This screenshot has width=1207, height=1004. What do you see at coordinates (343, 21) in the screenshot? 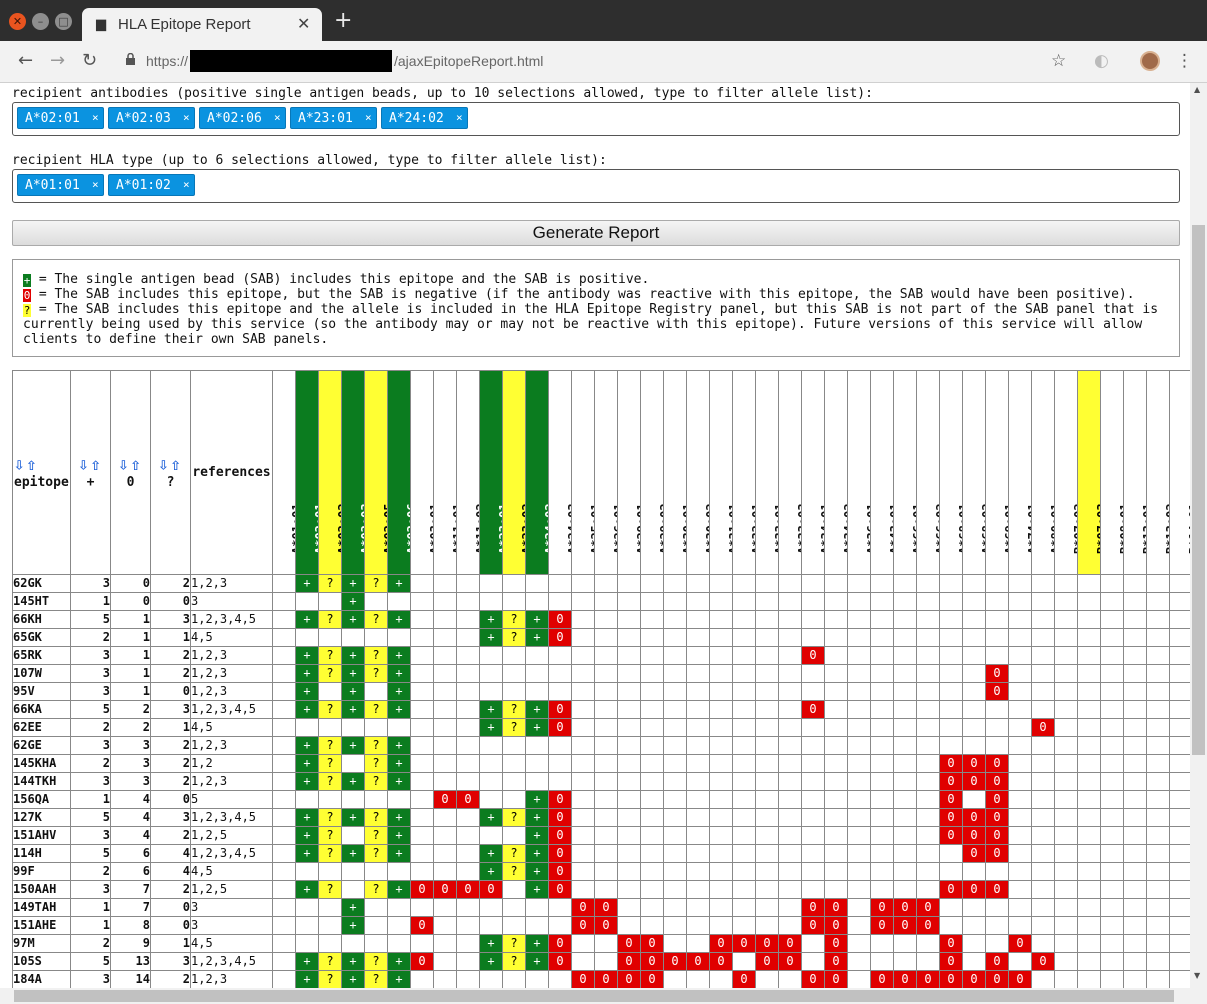
I see `new-tab-button: +` at bounding box center [343, 21].